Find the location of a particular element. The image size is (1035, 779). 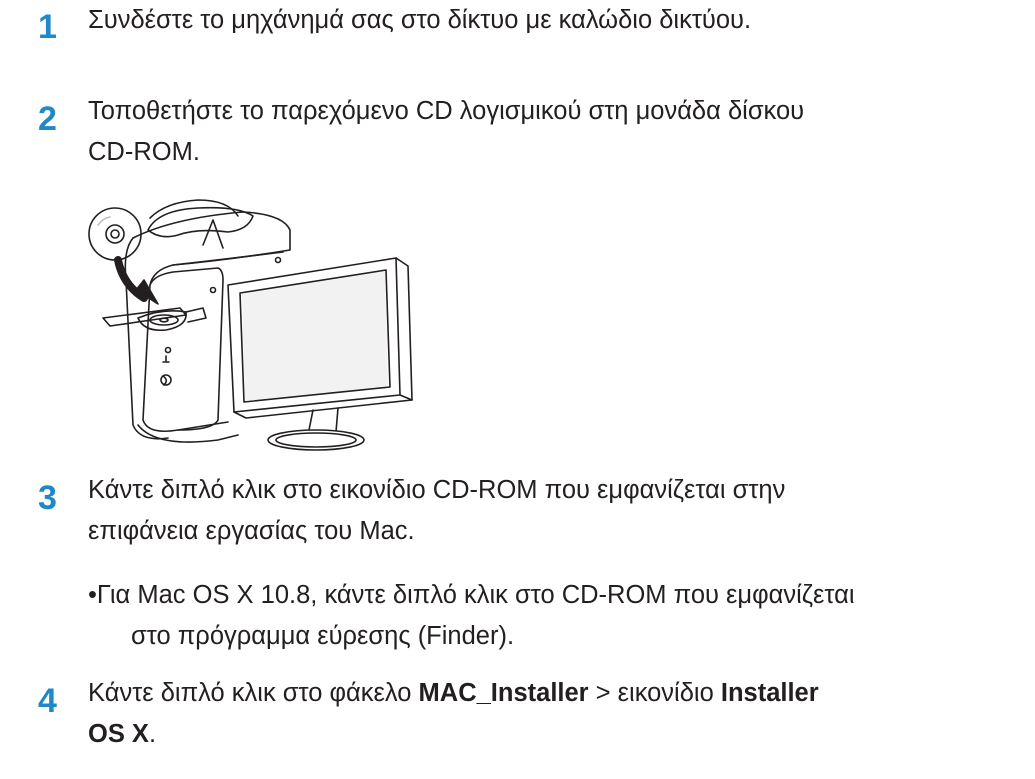

step-text-line-2: CD-ROM. is located at coordinates (144, 152).